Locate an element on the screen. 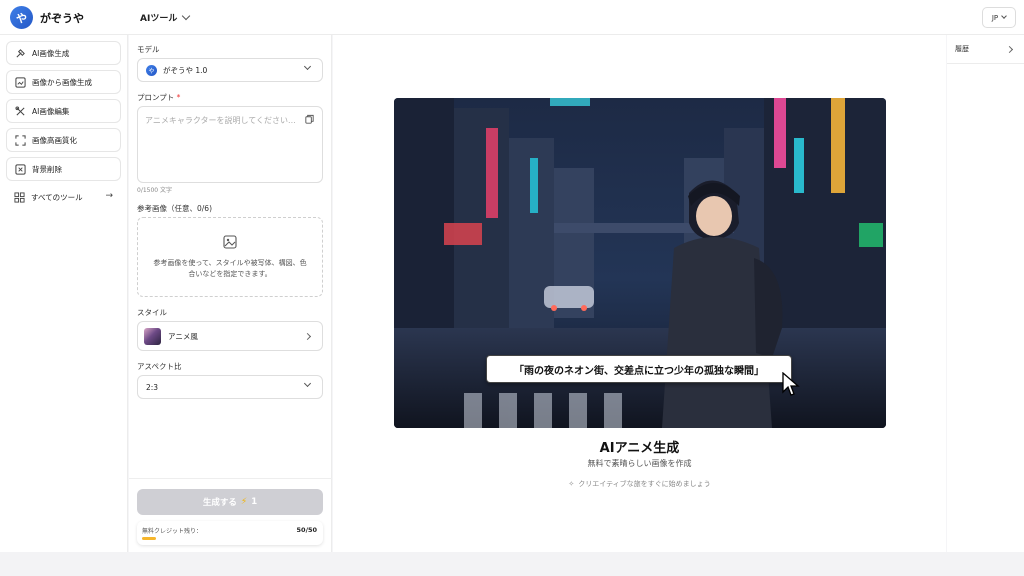 The image size is (1024, 576). reference-label: 参考画像（任意、0/6) is located at coordinates (174, 208).